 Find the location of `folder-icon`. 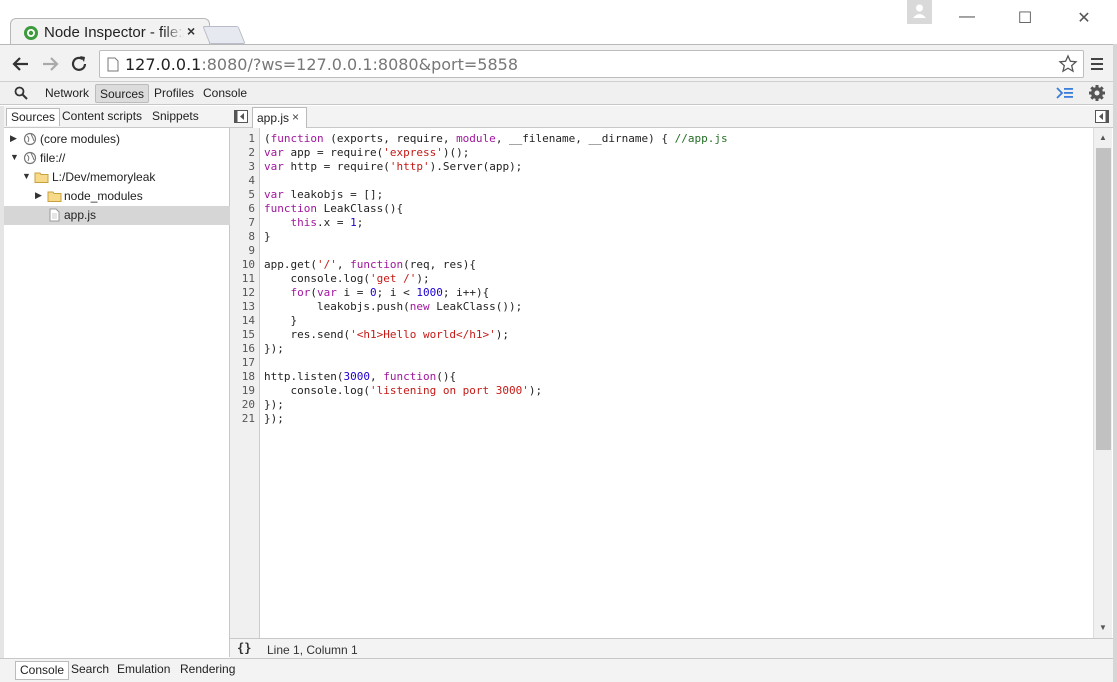

folder-icon is located at coordinates (41, 177).